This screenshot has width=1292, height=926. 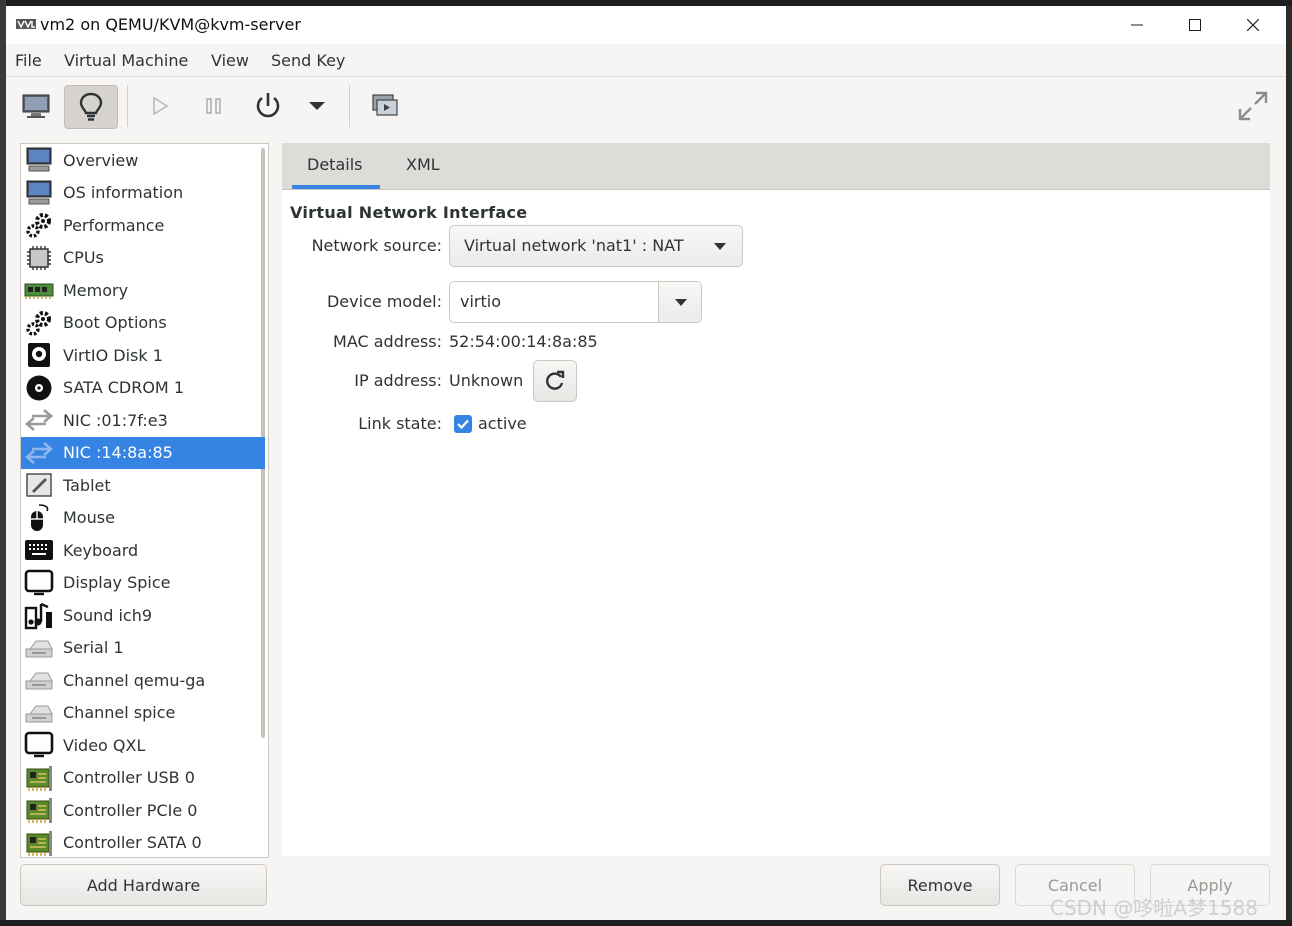 I want to click on remove-button: Remove, so click(x=940, y=885).